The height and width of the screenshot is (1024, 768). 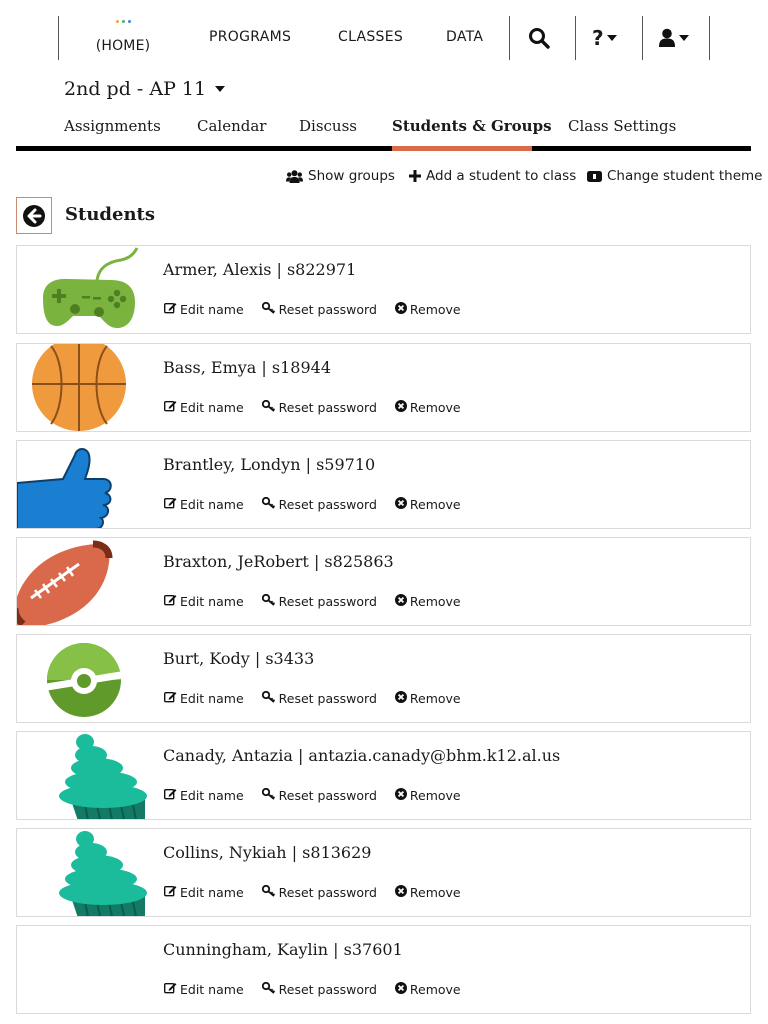 I want to click on football-icon, so click(x=84, y=582).